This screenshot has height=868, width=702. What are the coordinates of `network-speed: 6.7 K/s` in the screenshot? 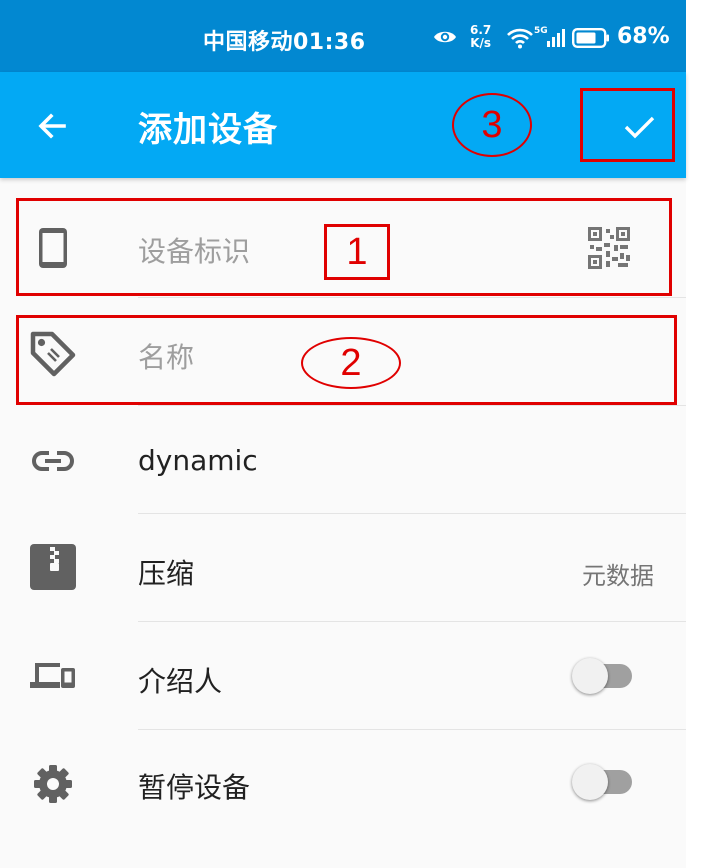 It's located at (480, 37).